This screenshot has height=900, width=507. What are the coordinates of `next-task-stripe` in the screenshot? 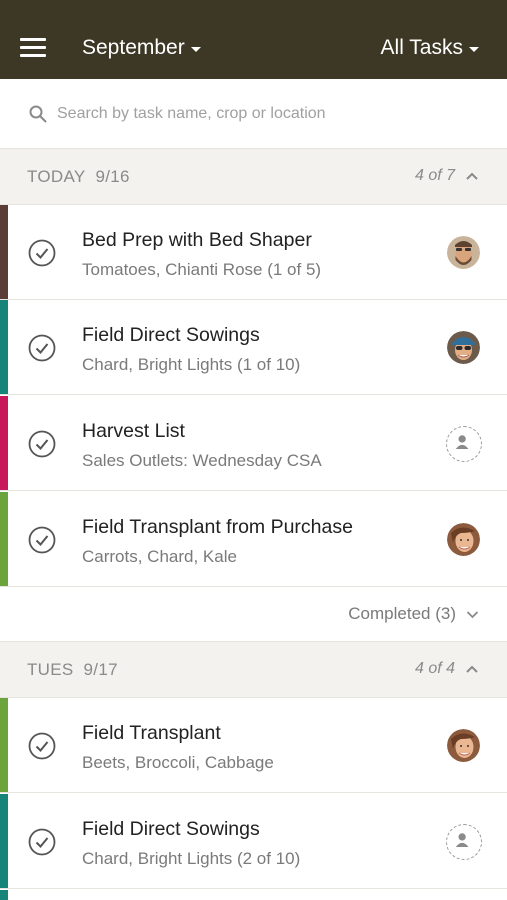 It's located at (4, 895).